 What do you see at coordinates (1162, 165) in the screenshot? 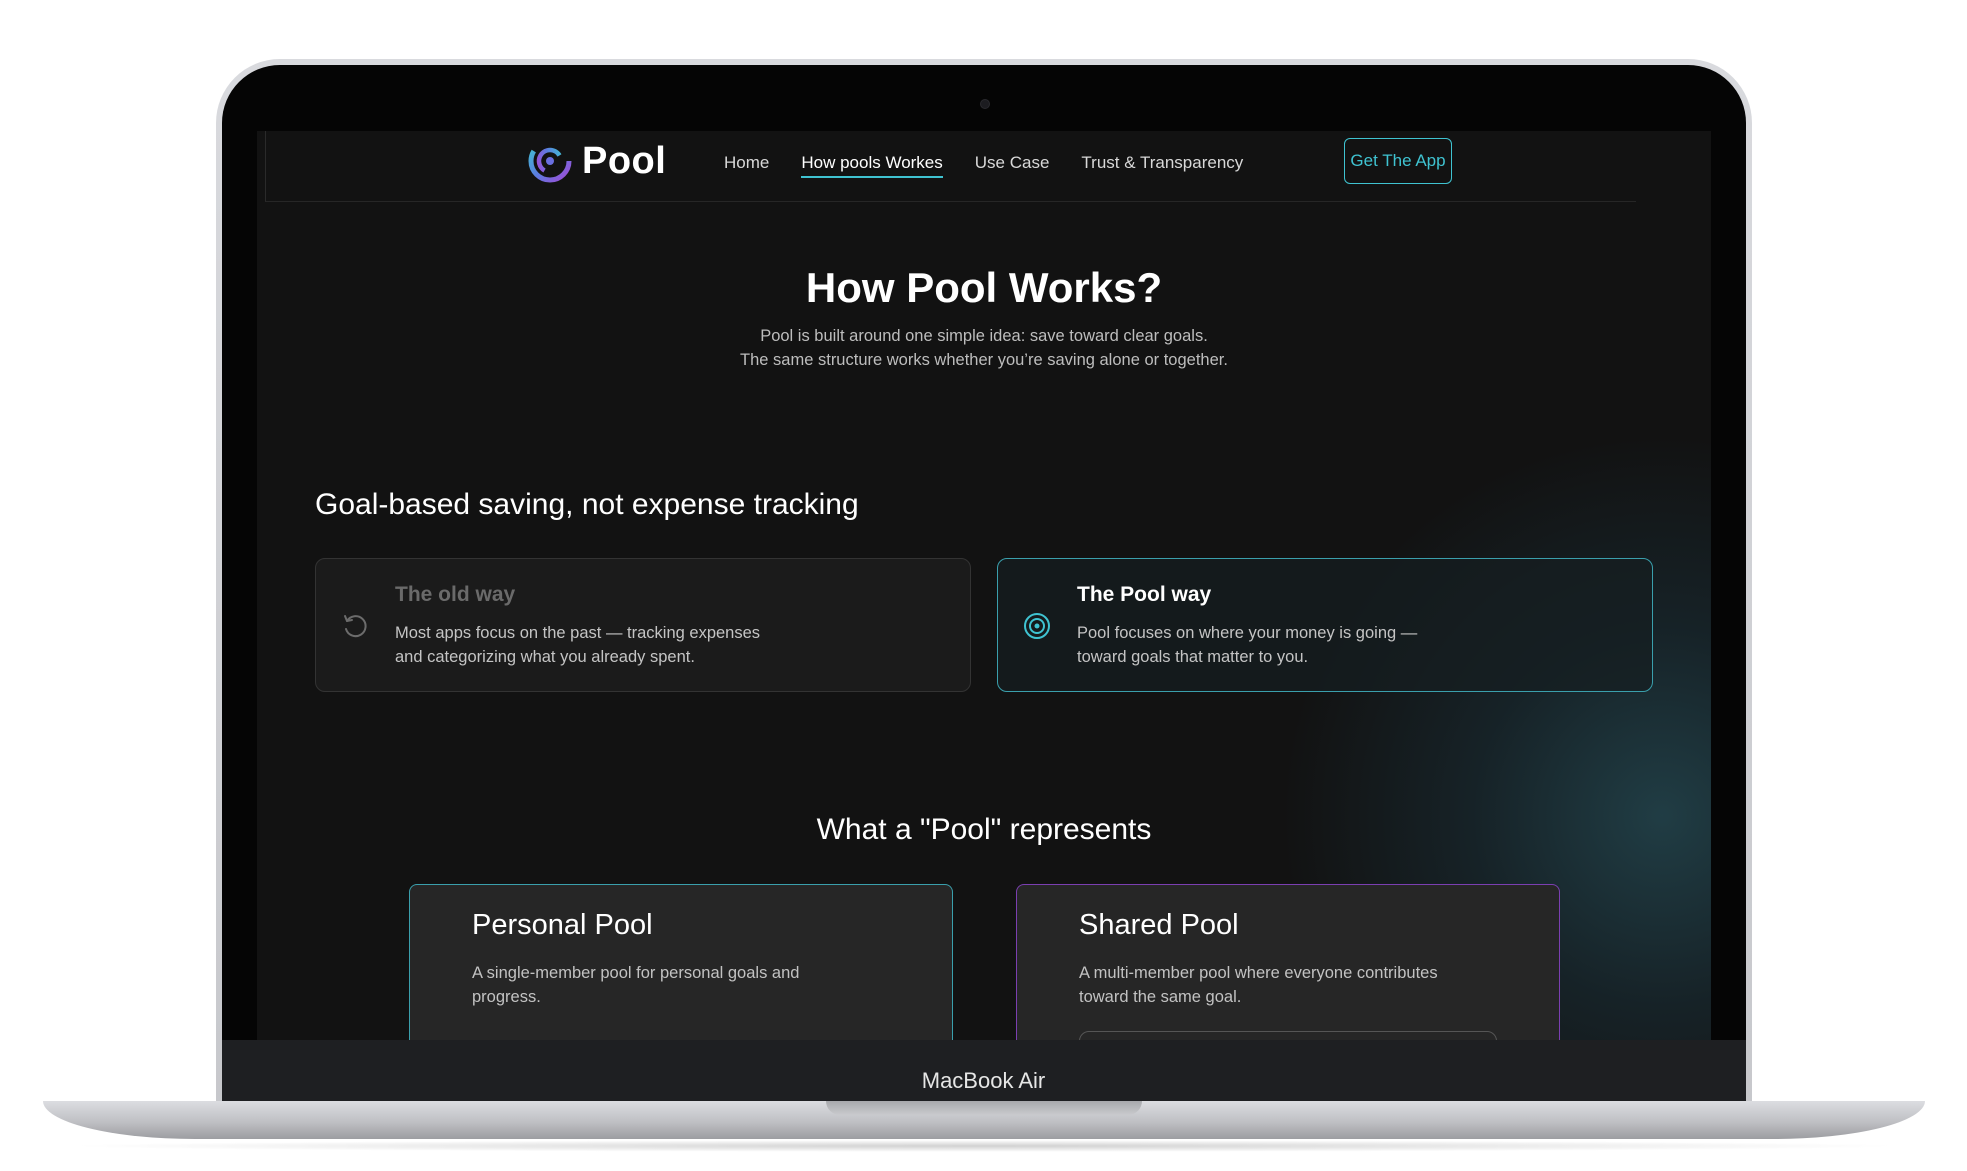
I see `nav-link-trust-transparency: Trust & Transparency` at bounding box center [1162, 165].